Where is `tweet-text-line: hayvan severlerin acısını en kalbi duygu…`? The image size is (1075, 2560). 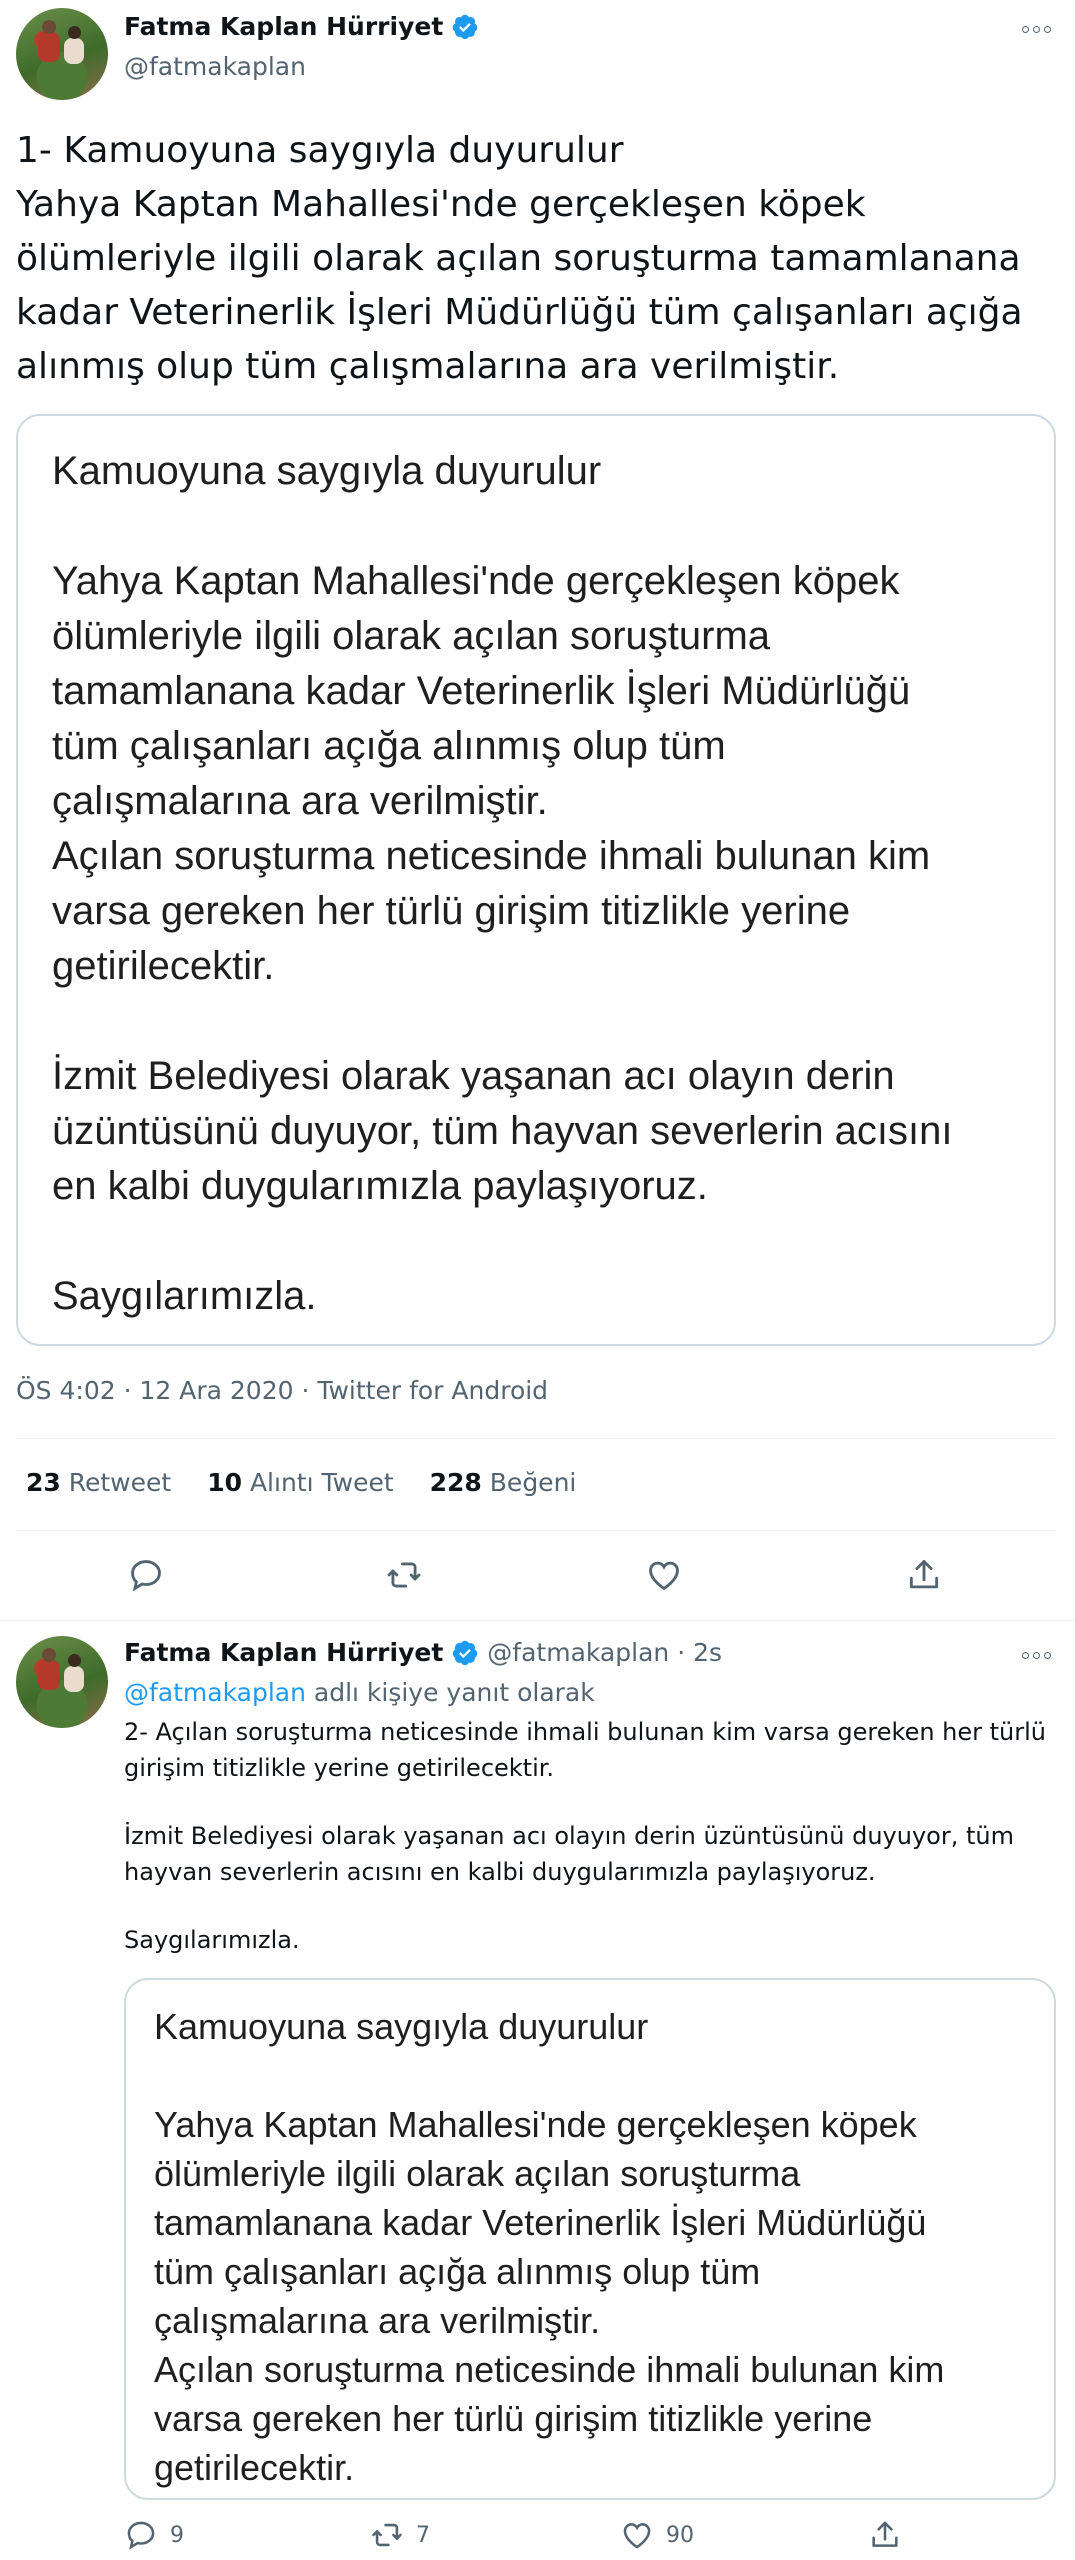 tweet-text-line: hayvan severlerin acısını en kalbi duygu… is located at coordinates (500, 1872).